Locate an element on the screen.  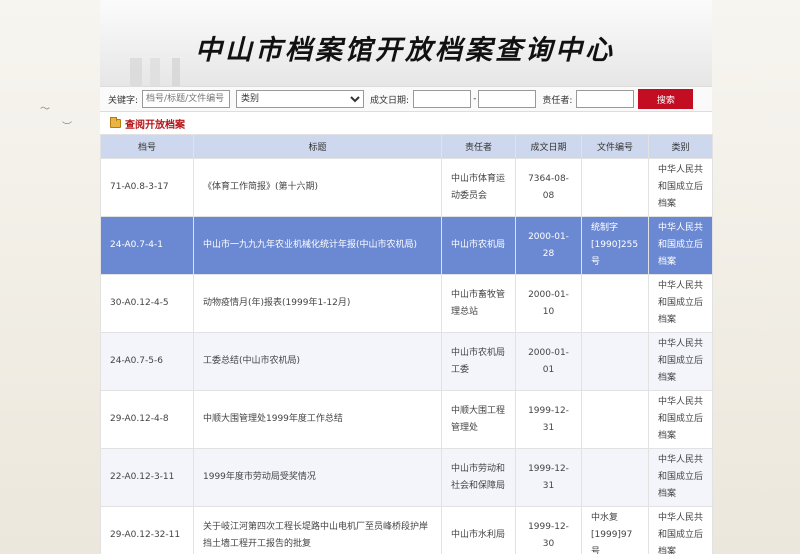
cell-id: 22-A0.12-3-11 is located at coordinates (147, 477).